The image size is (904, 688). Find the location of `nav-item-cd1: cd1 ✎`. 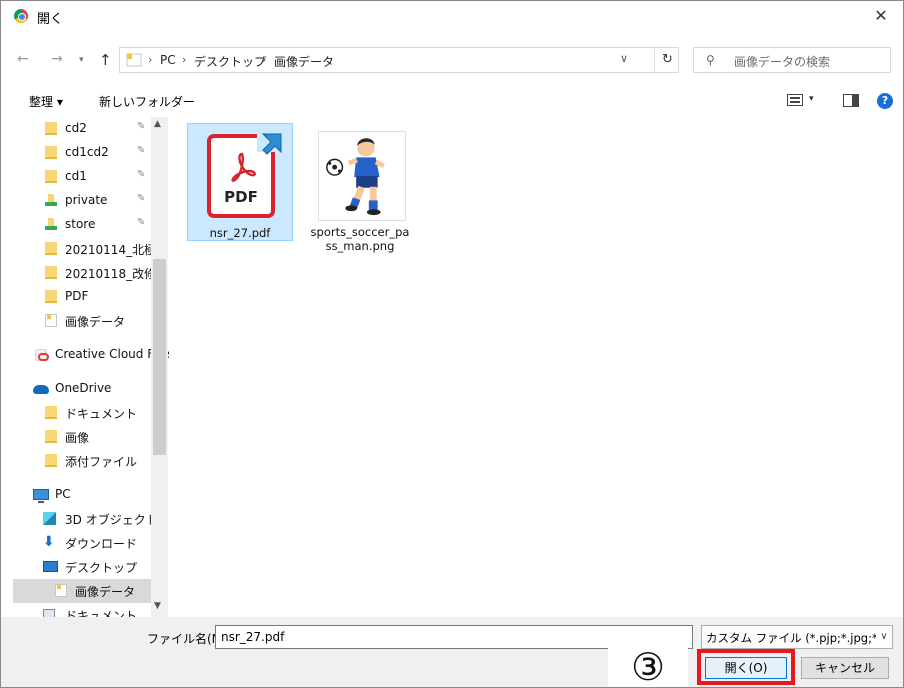

nav-item-cd1: cd1 ✎ is located at coordinates (83, 177).